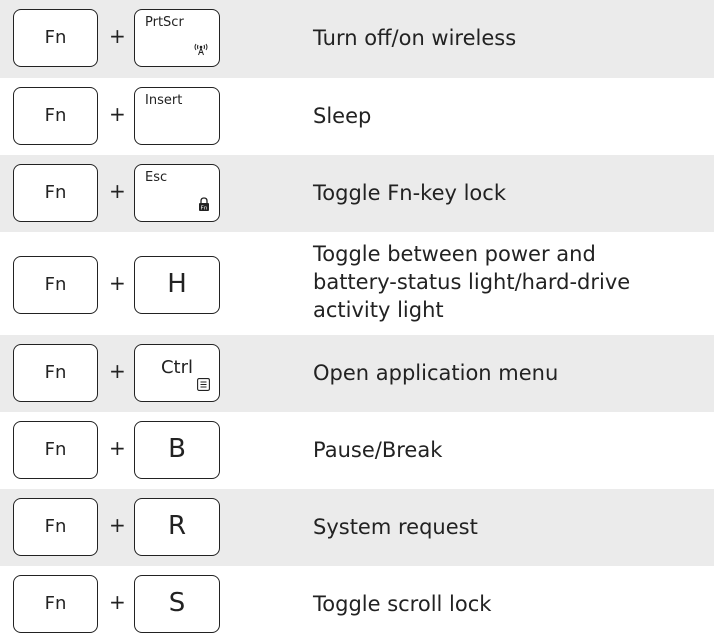  I want to click on description-line: battery-status light/hard-drive, so click(472, 282).